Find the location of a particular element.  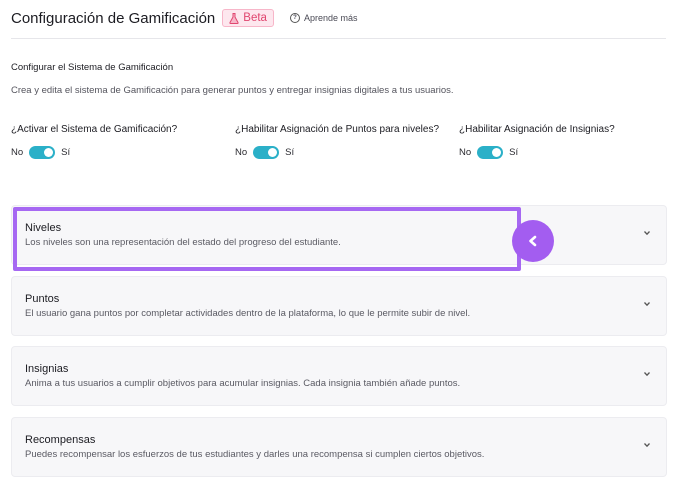

beta-label: Beta is located at coordinates (255, 18).